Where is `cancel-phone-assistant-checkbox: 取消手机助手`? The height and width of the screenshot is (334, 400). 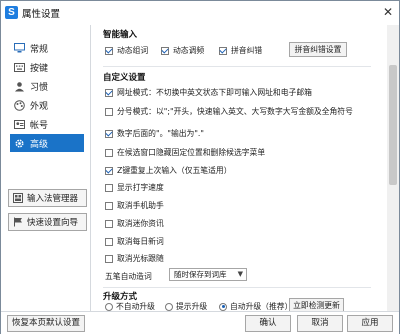
cancel-phone-assistant-checkbox: 取消手机助手 is located at coordinates (134, 205).